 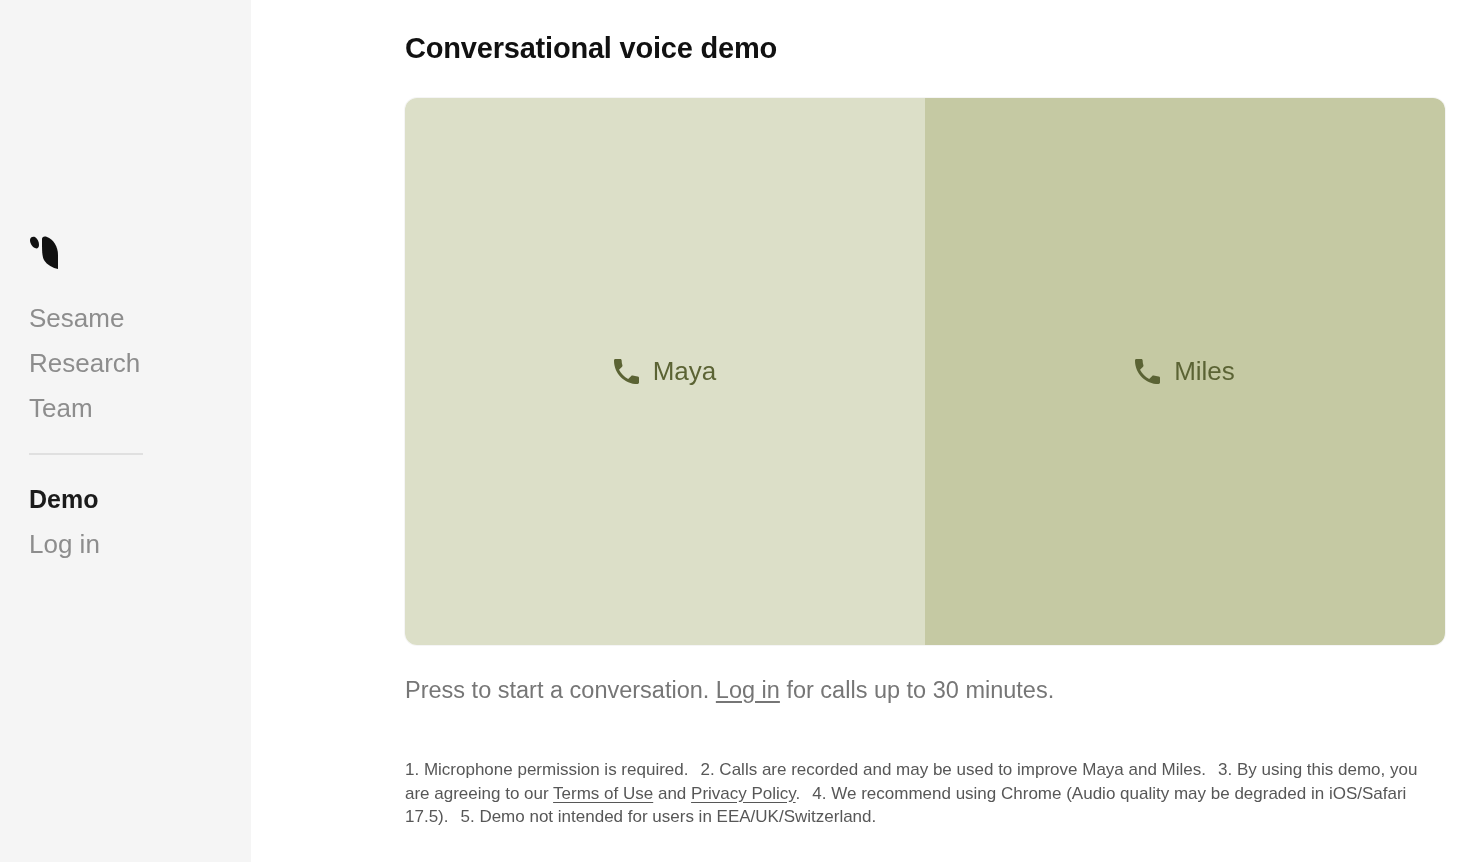 I want to click on page-title: Conversational voice demo, so click(x=592, y=48).